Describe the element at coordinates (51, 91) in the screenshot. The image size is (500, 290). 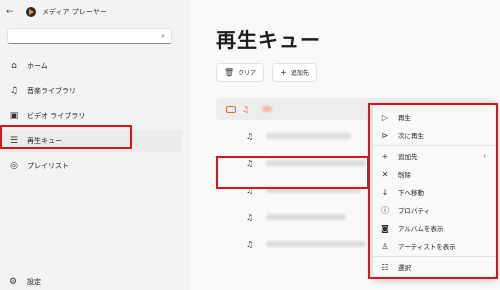
I see `sidebar-item-label: 音楽ライブラリ` at that location.